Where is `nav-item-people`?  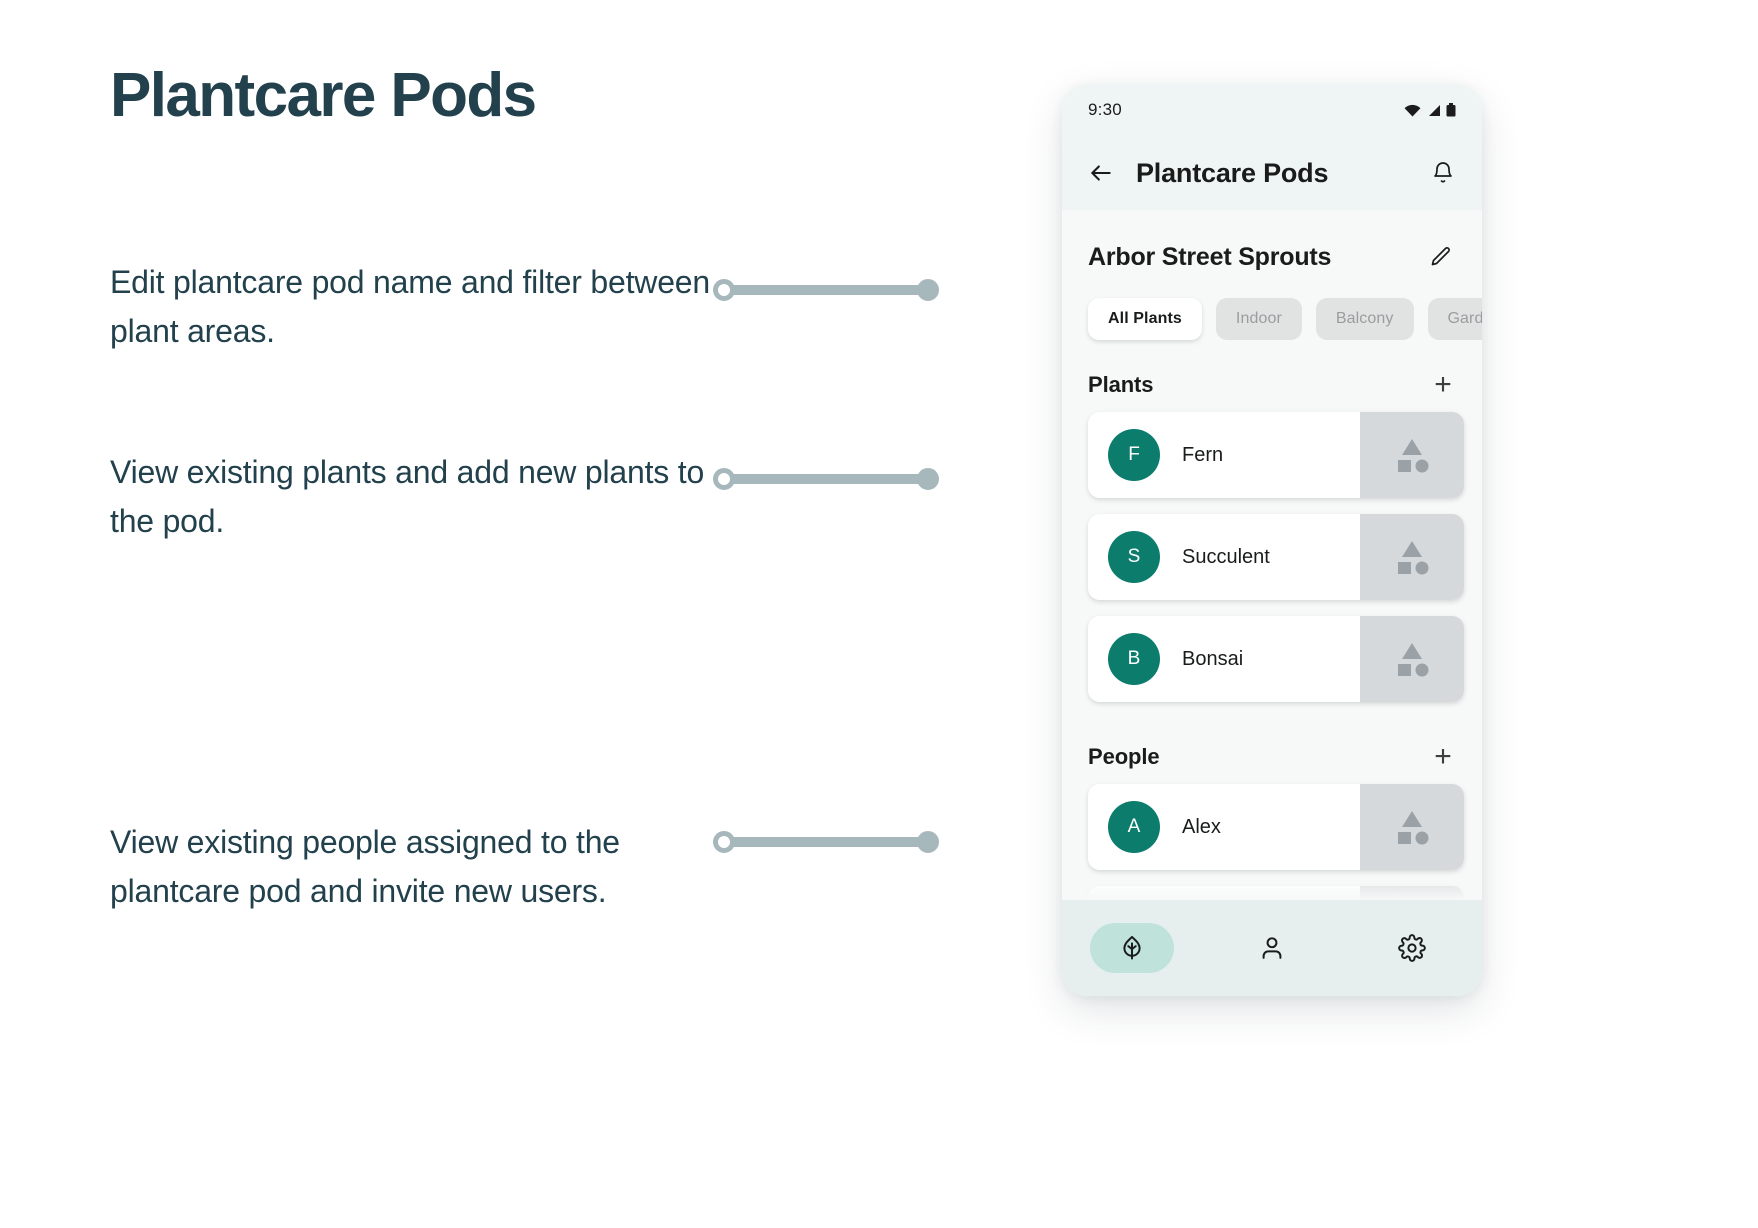
nav-item-people is located at coordinates (1272, 948).